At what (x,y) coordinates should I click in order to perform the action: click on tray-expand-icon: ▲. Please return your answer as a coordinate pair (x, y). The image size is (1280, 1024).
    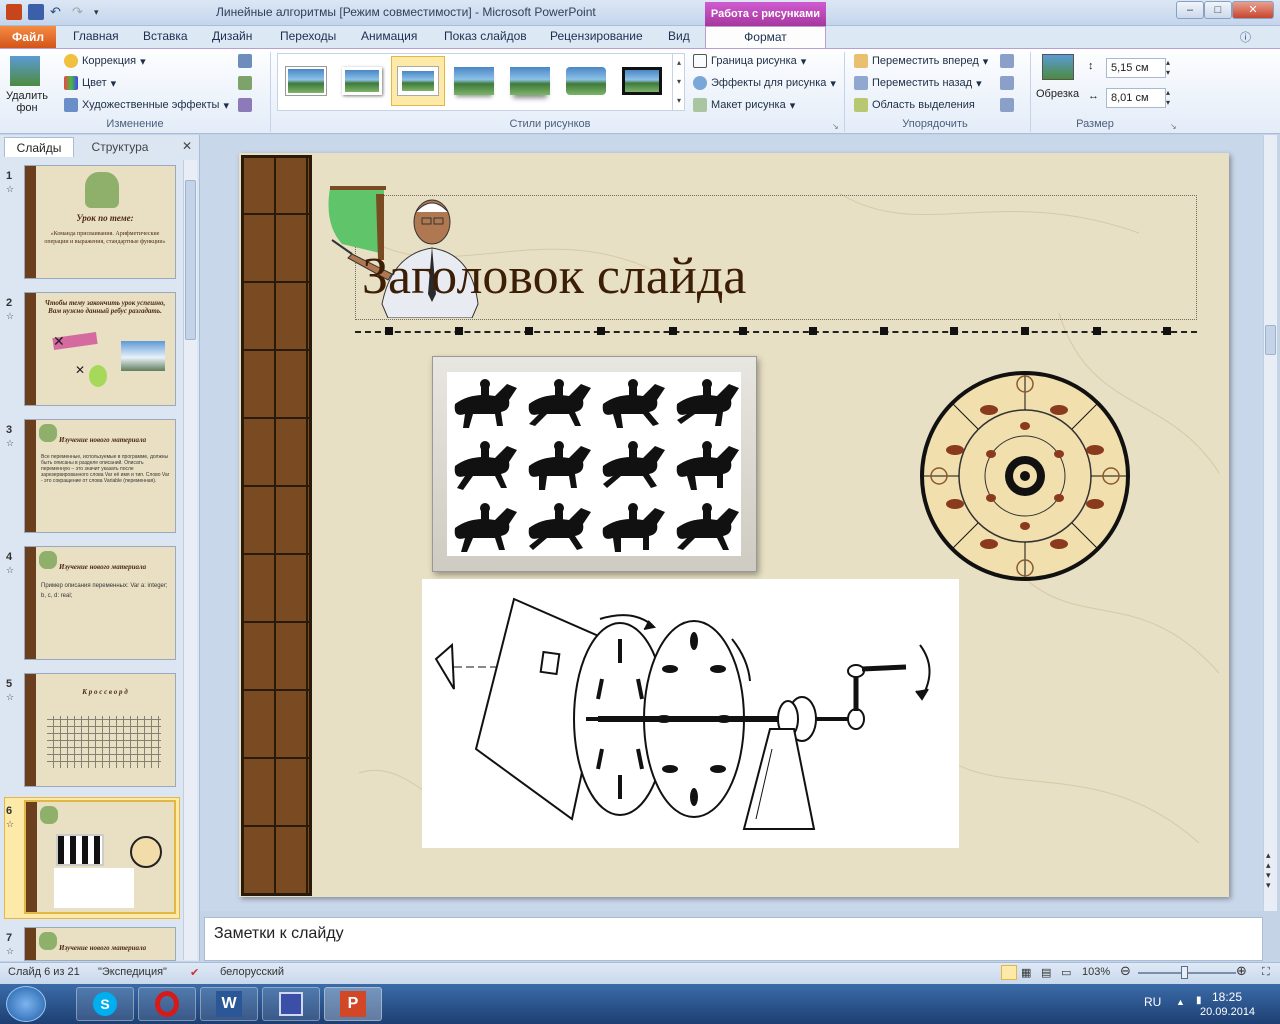
    Looking at the image, I should click on (1180, 1002).